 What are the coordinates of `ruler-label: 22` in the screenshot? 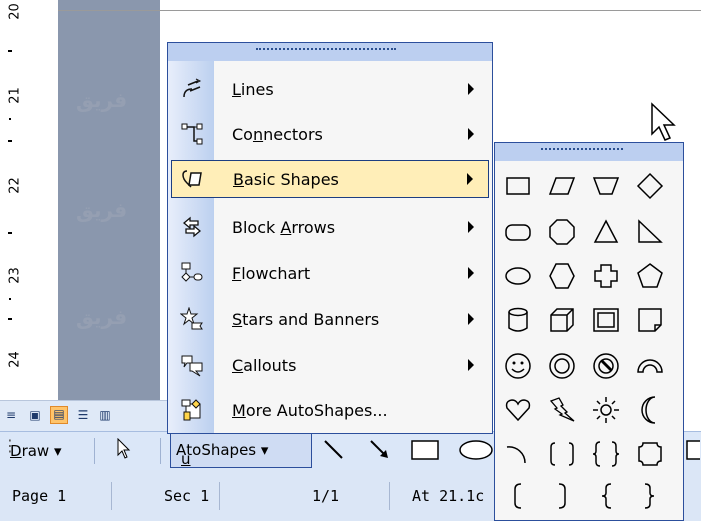 It's located at (15, 185).